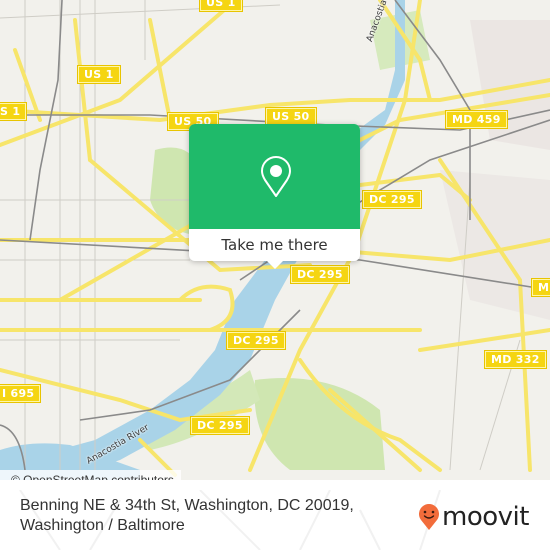 The width and height of the screenshot is (550, 550). What do you see at coordinates (275, 265) in the screenshot?
I see `popup-pointer` at bounding box center [275, 265].